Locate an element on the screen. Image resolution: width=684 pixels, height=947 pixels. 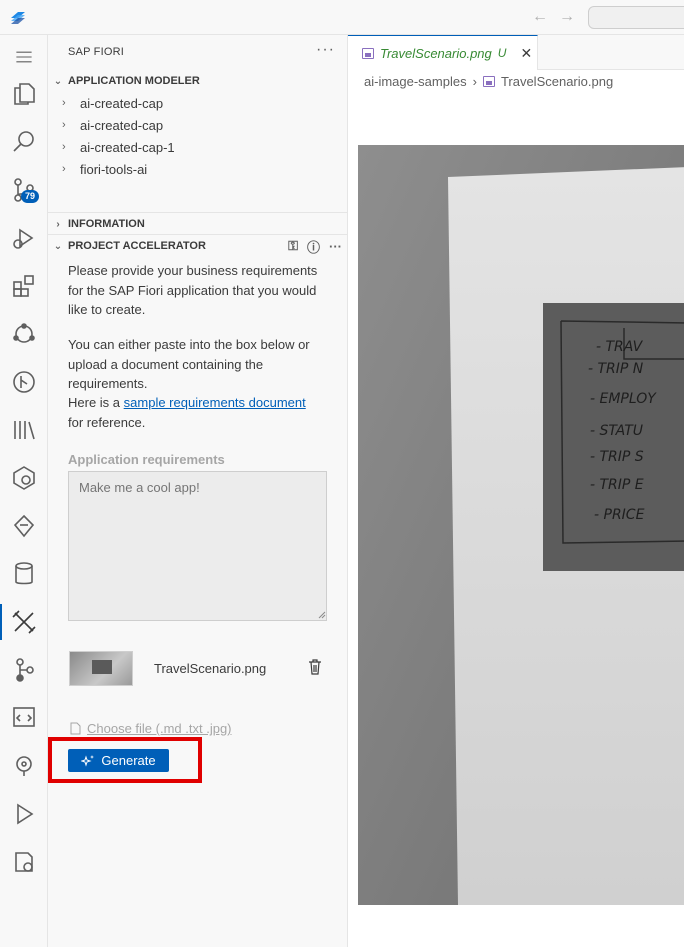
untracked-status: U is located at coordinates (502, 53).